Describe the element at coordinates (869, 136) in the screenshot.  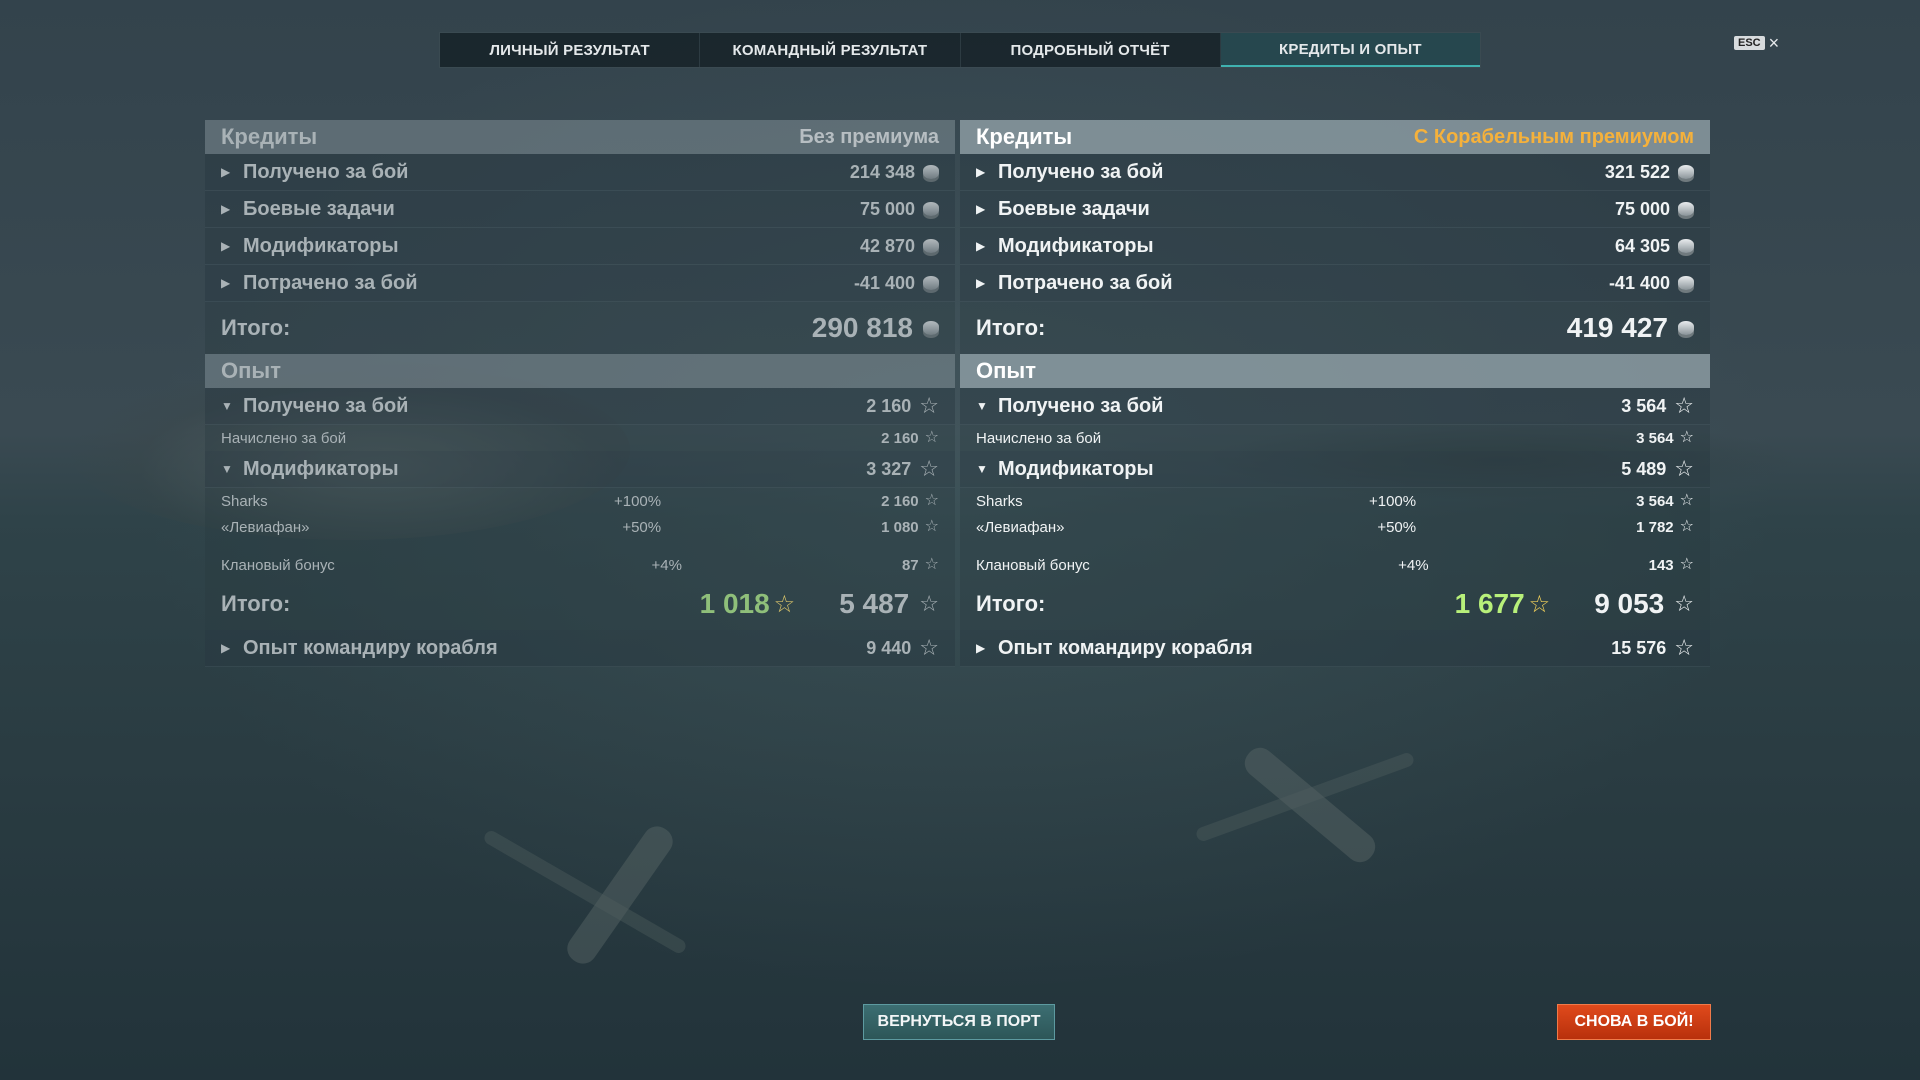
I see `account-type-label: Без премиума` at that location.